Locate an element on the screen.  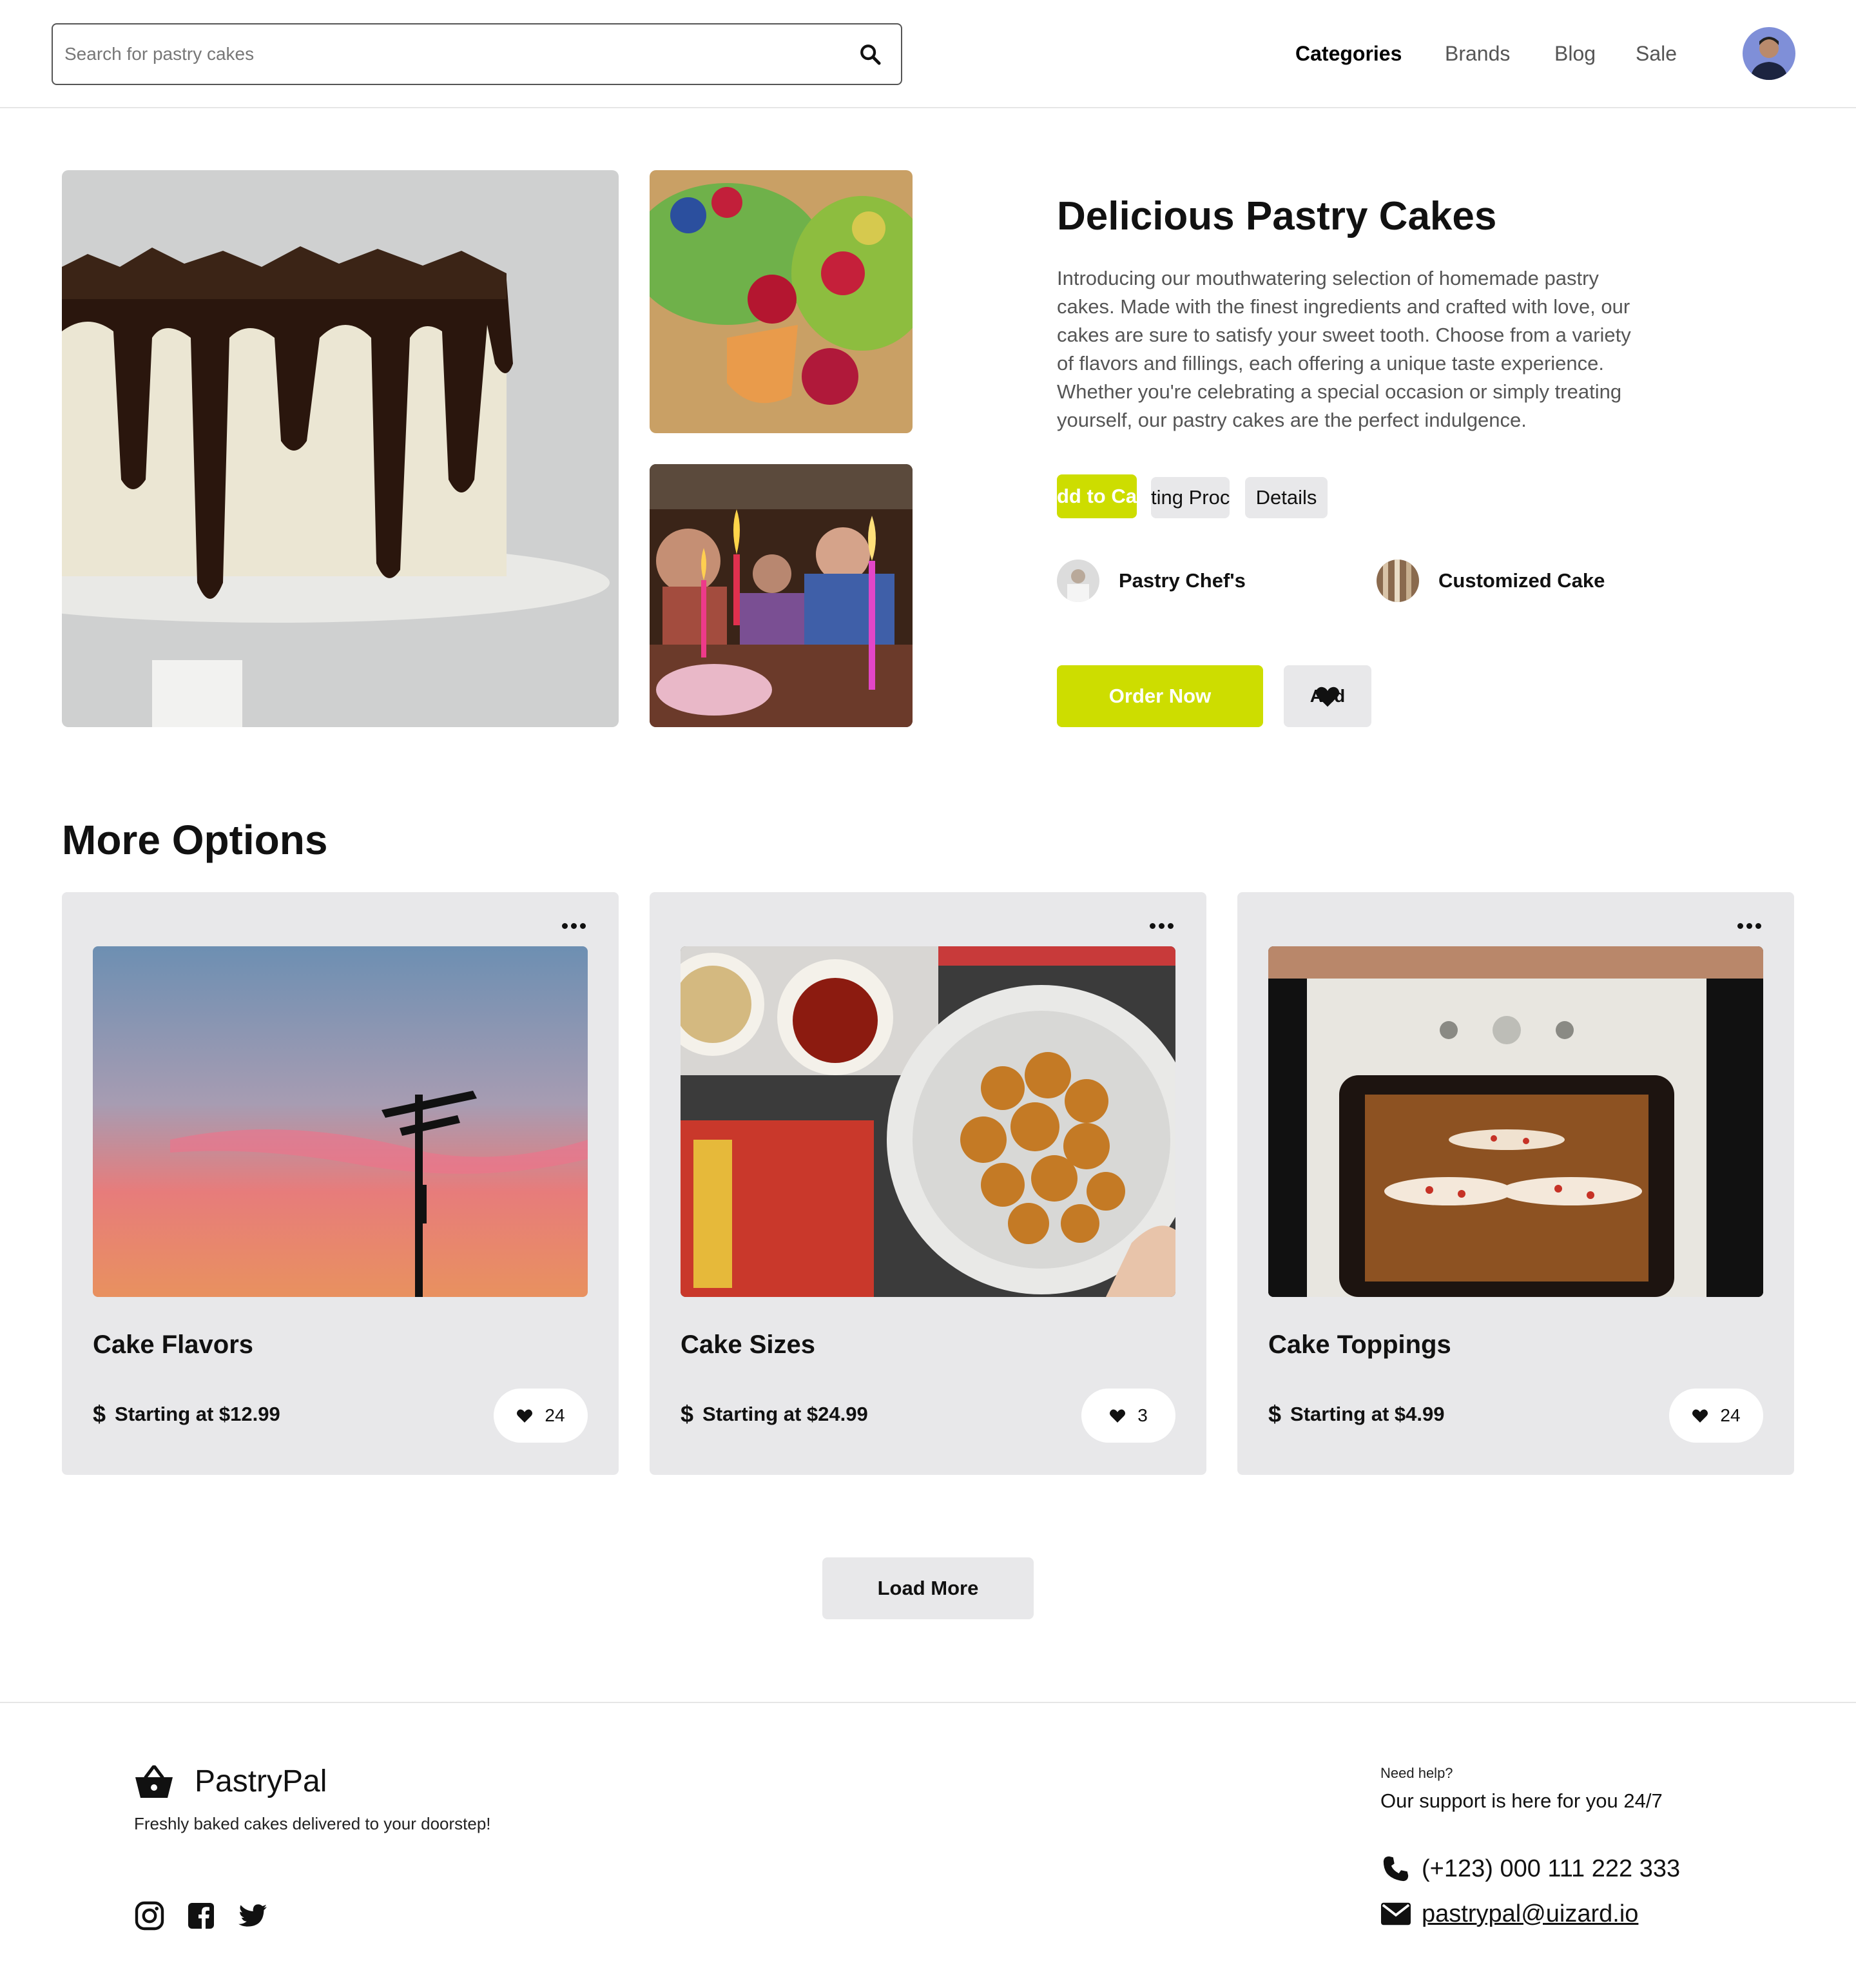
phone-number: (+123) 000 111 222 333 is located at coordinates (1551, 1869).